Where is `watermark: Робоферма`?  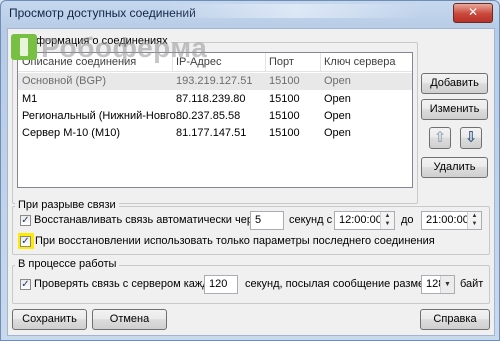 watermark: Робоферма is located at coordinates (109, 50).